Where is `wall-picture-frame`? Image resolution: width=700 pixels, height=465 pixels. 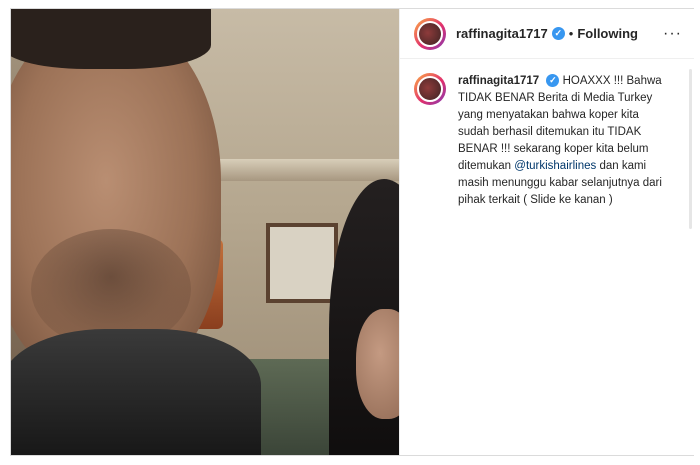
wall-picture-frame is located at coordinates (302, 263).